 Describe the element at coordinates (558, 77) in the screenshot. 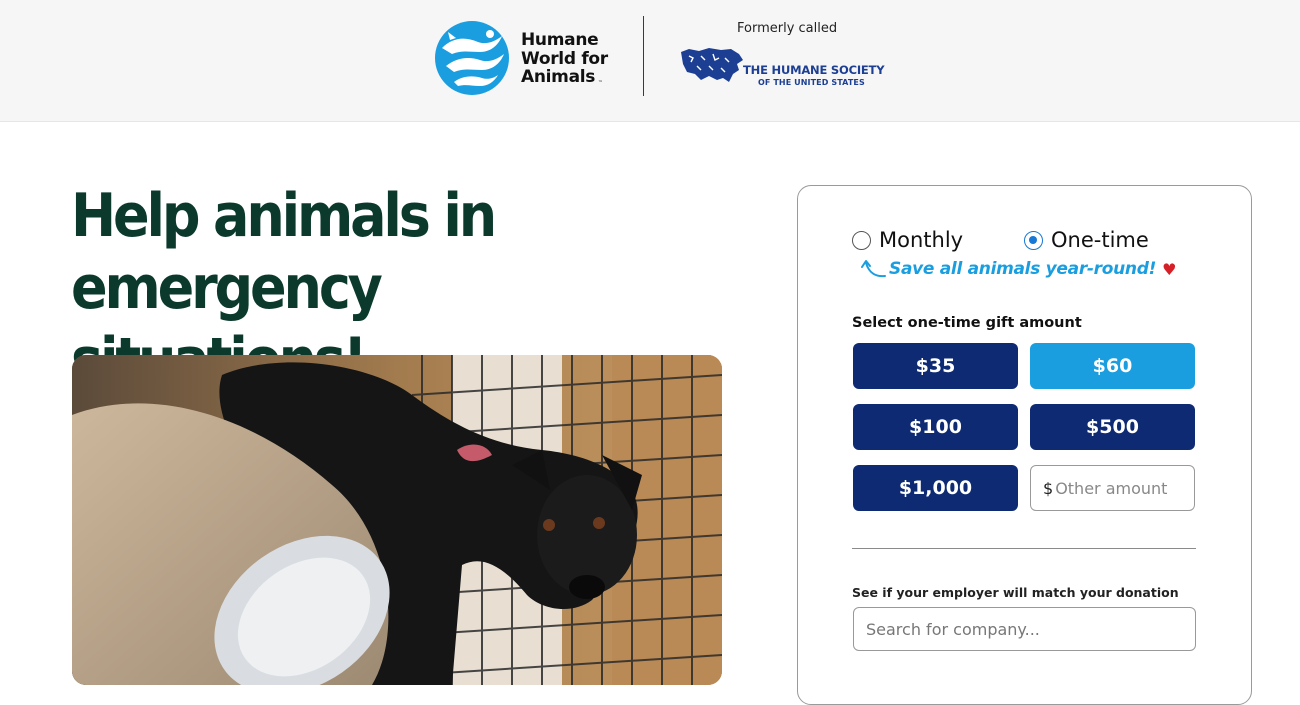

I see `brand-line: Animals` at that location.